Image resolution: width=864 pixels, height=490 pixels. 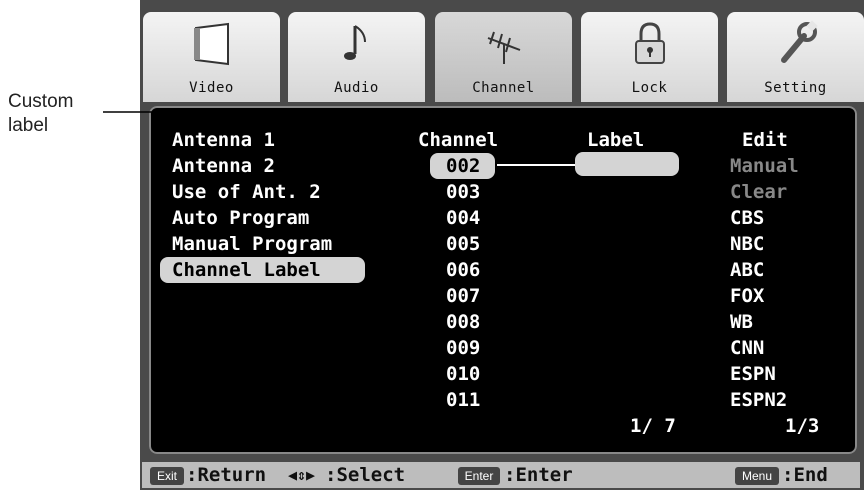 What do you see at coordinates (757, 476) in the screenshot?
I see `menu-key-icon: Menu` at bounding box center [757, 476].